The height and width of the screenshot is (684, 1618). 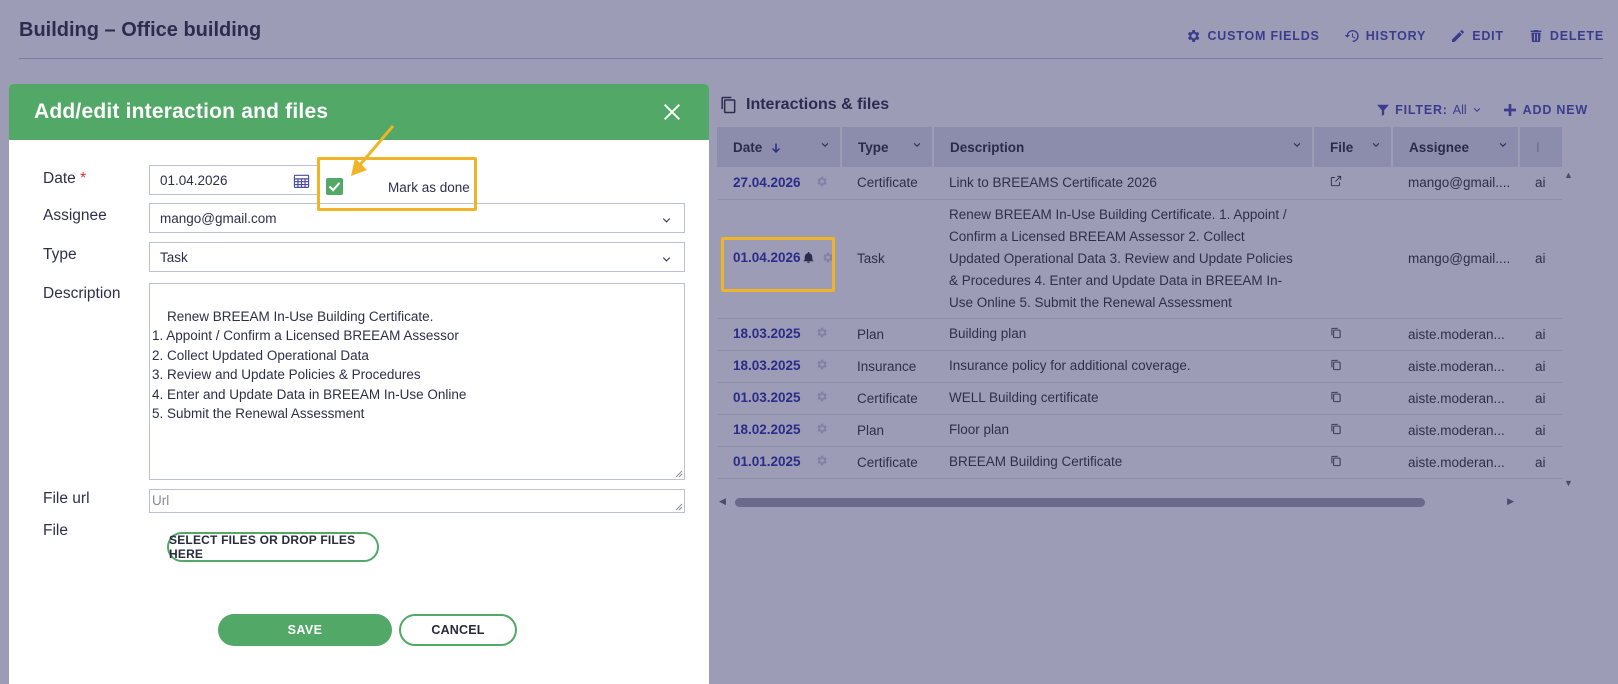 What do you see at coordinates (1429, 110) in the screenshot?
I see `filter-button: FILTER: All` at bounding box center [1429, 110].